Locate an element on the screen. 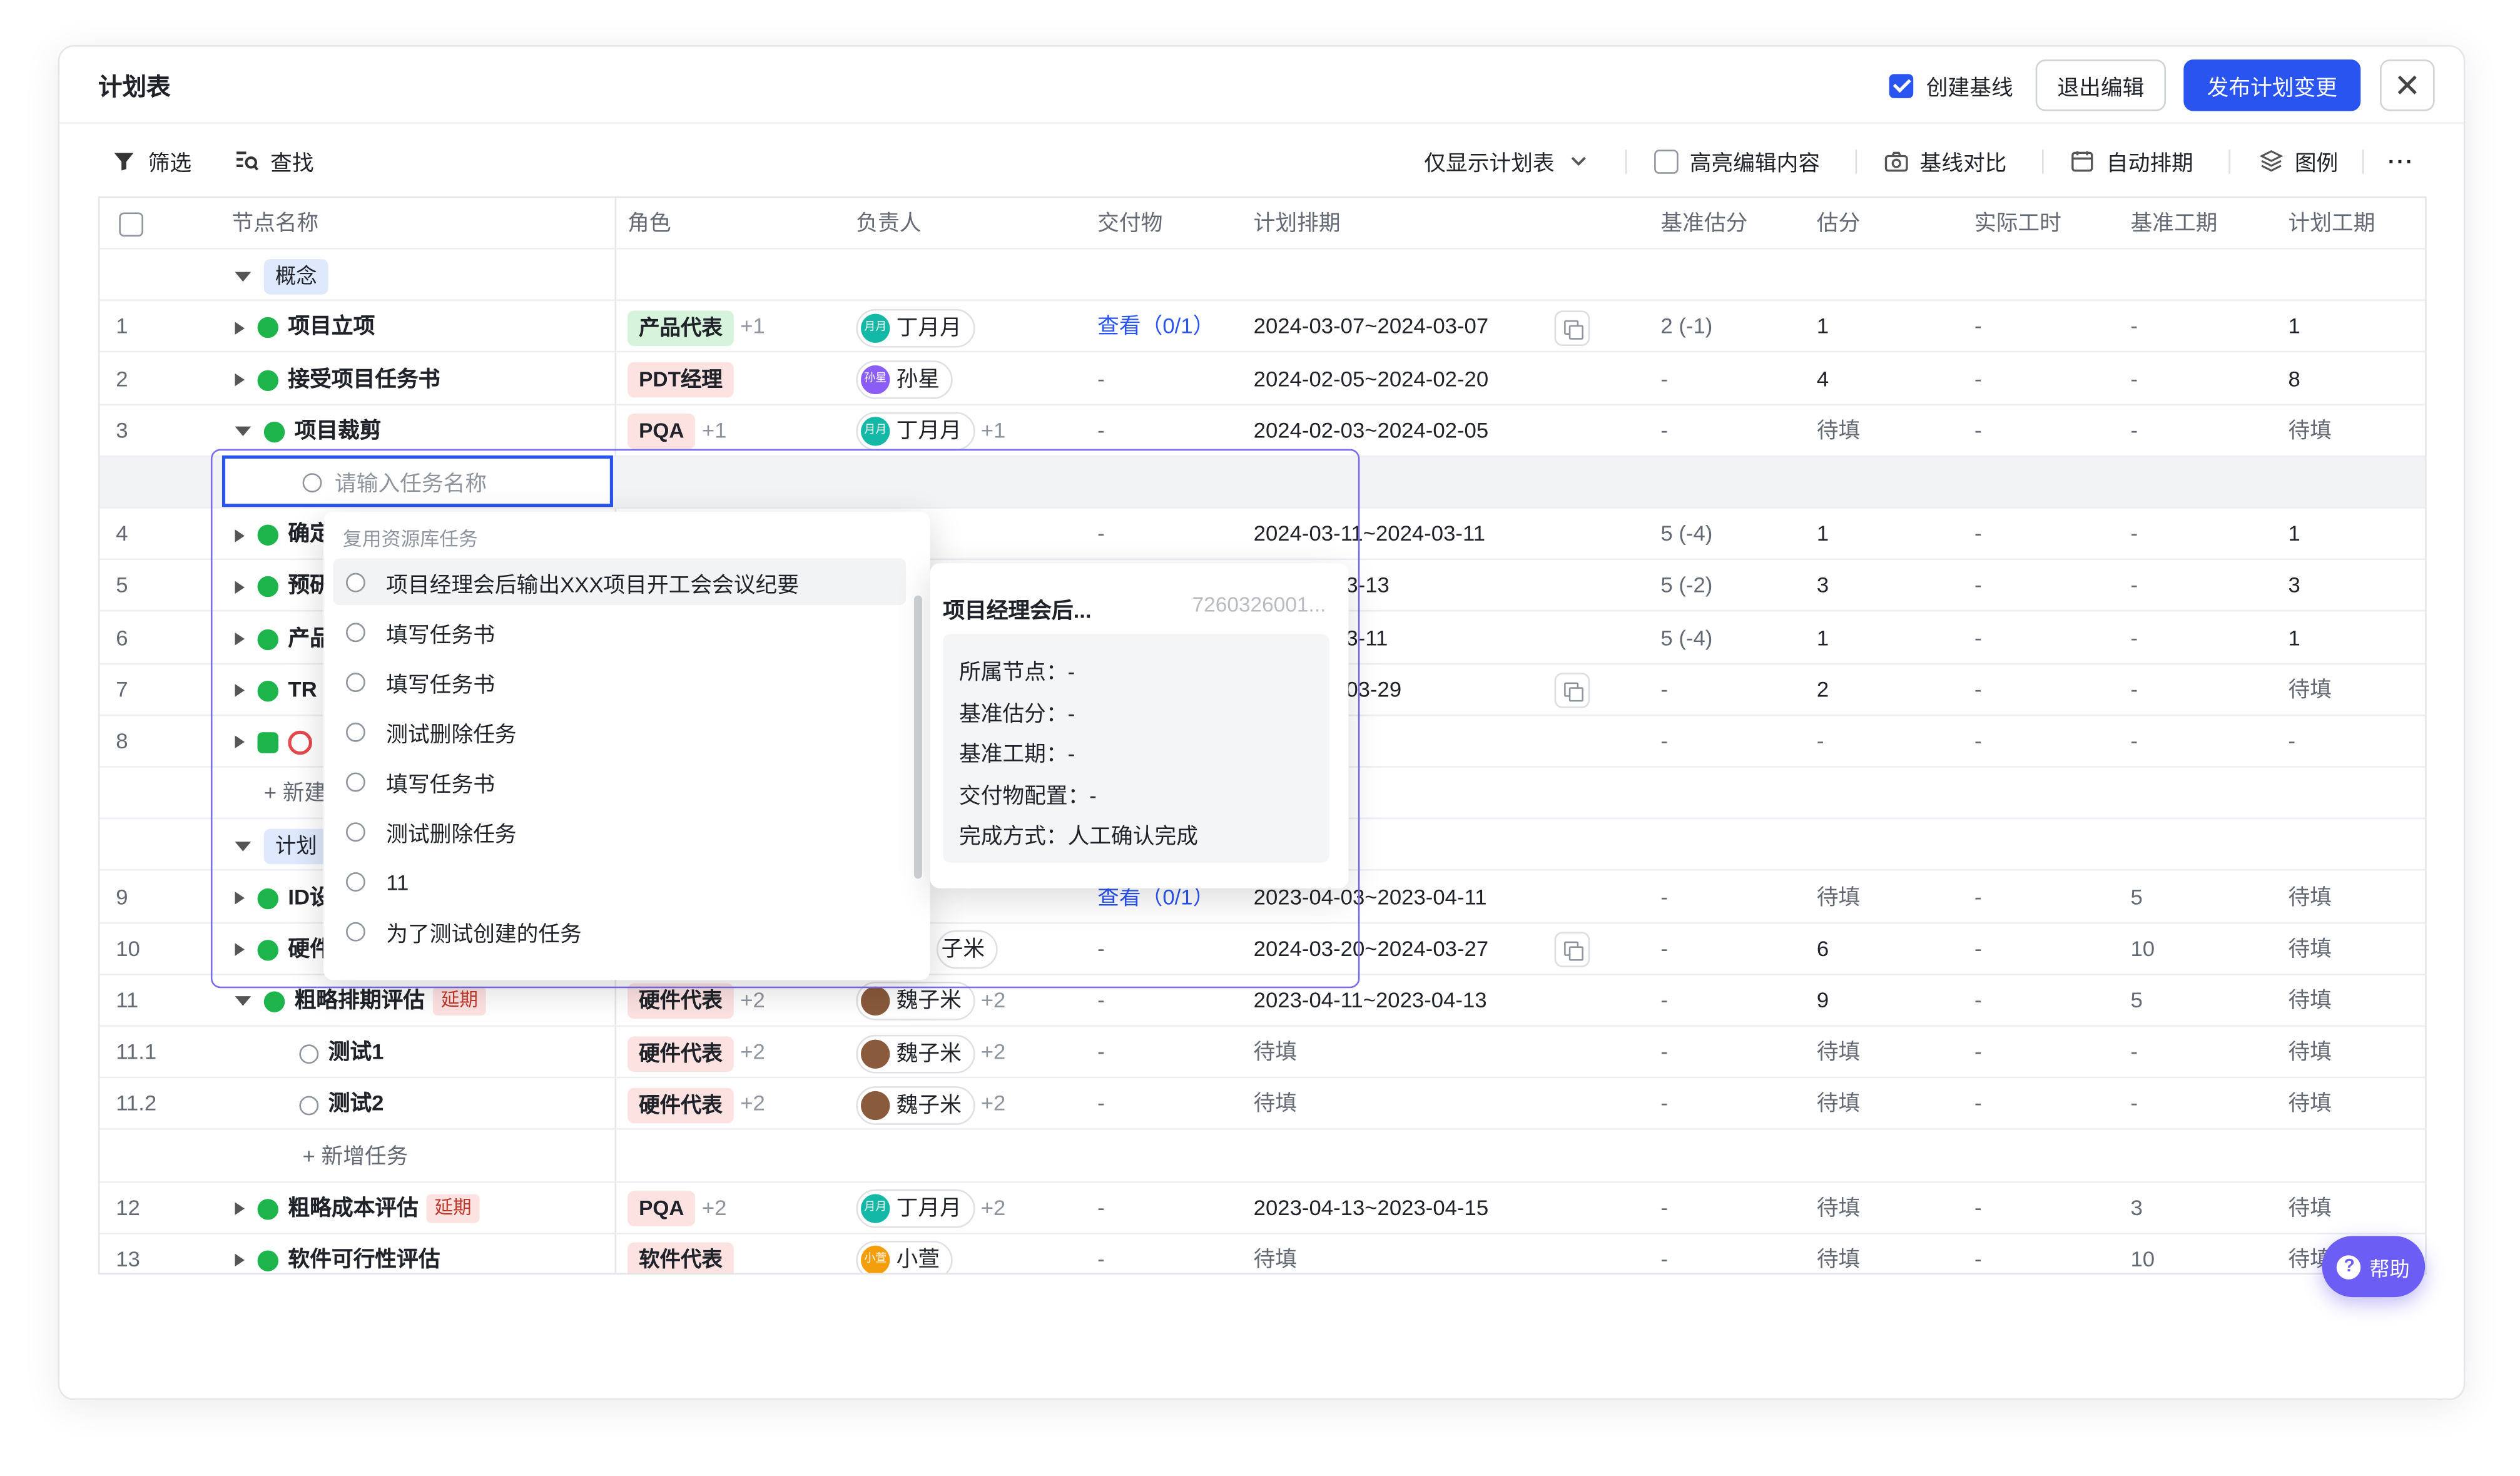 The width and height of the screenshot is (2520, 1476). task-name-cell: 测试1 is located at coordinates (341, 1052).